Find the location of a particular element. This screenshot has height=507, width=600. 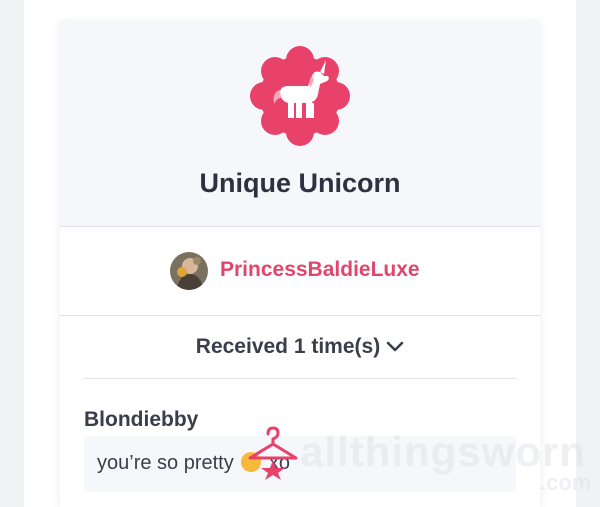

watermark-text: allthingsworn is located at coordinates (443, 451).